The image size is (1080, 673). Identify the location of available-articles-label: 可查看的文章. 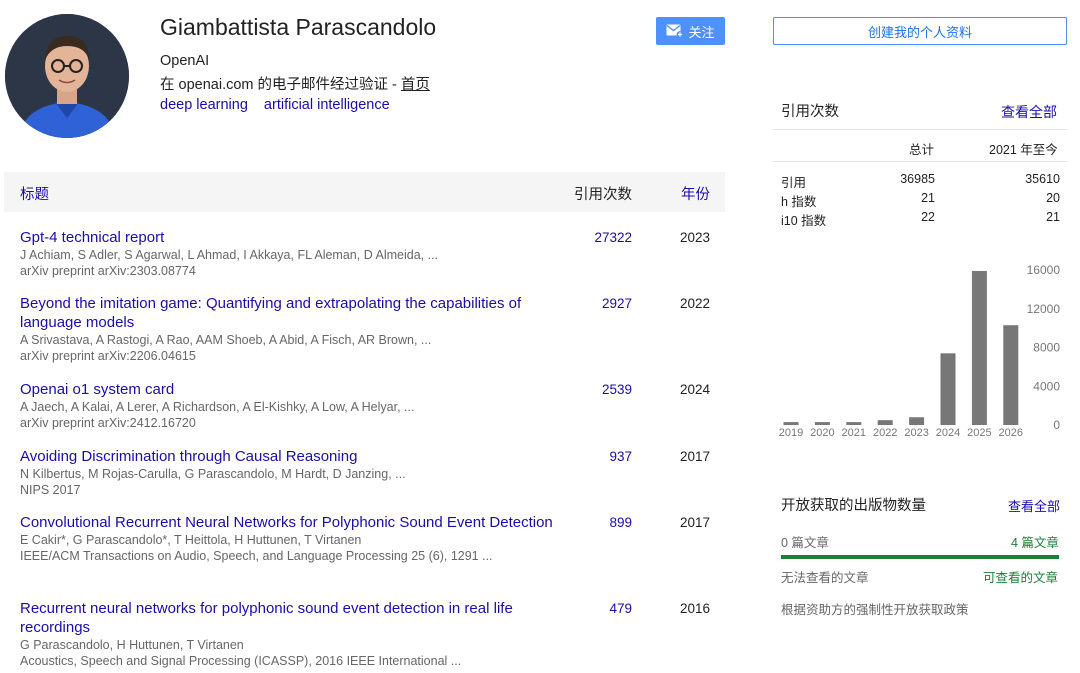
(1021, 578).